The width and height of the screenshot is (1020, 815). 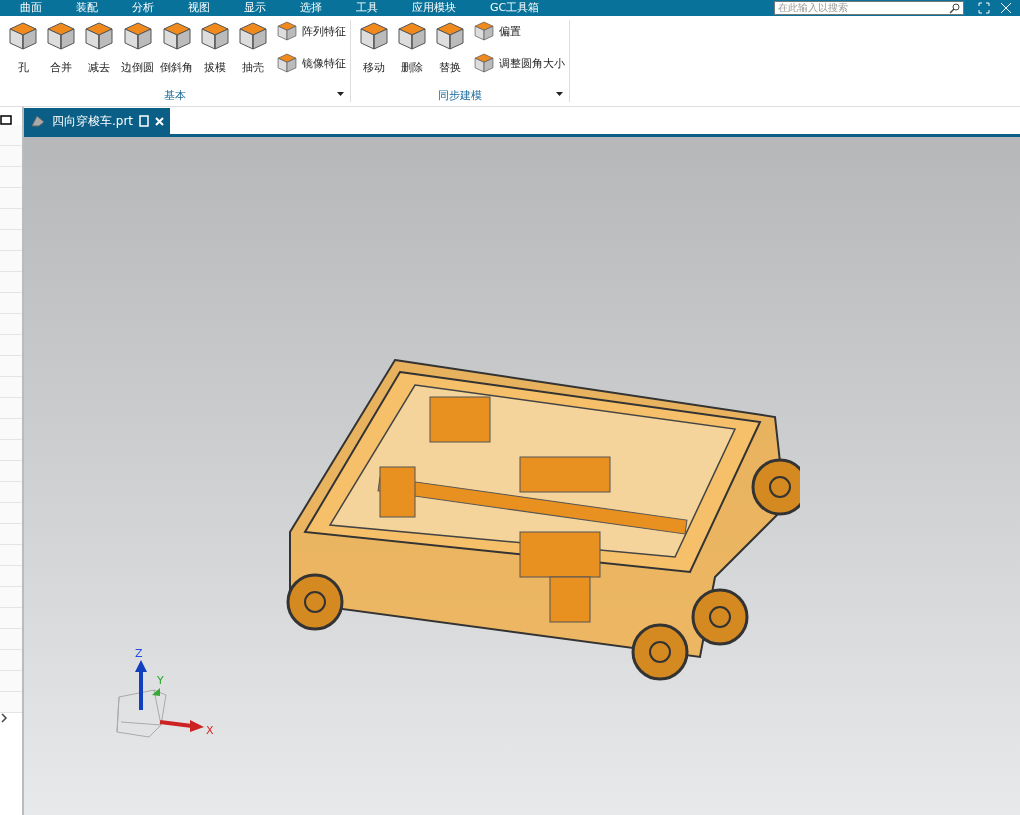 What do you see at coordinates (143, 8) in the screenshot?
I see `menu-tab: 分析` at bounding box center [143, 8].